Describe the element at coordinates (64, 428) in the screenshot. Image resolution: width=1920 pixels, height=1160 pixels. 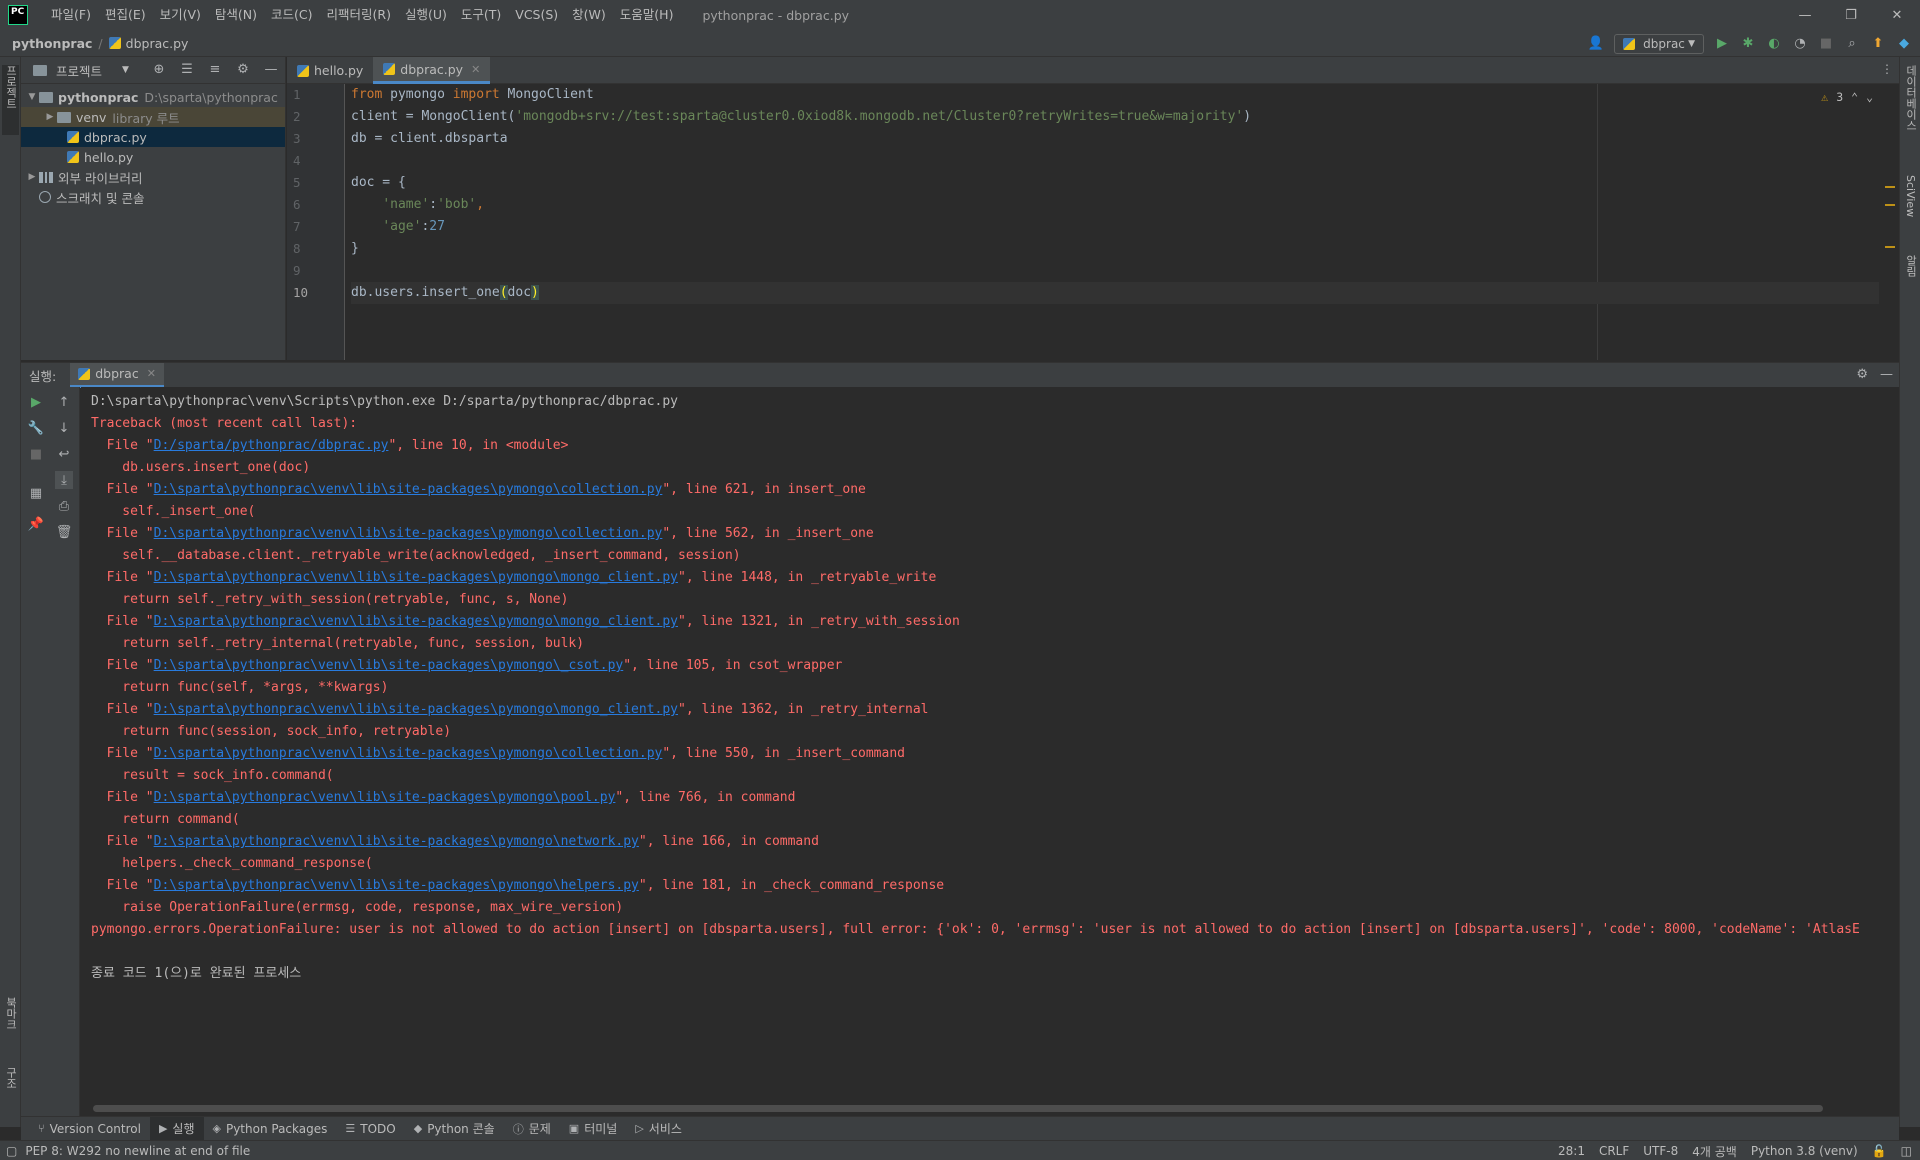
I see `arrow-down-icon: ↓` at that location.